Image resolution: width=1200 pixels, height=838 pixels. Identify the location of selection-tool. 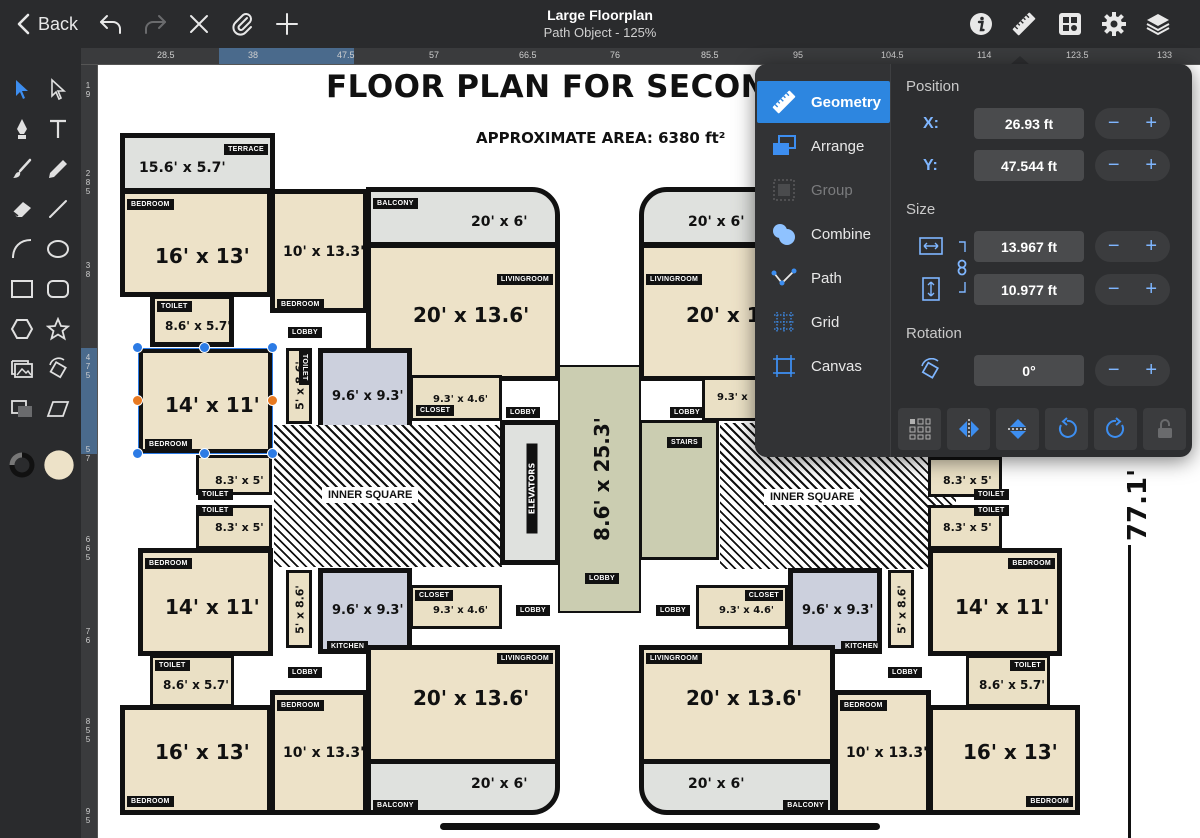
(22, 89).